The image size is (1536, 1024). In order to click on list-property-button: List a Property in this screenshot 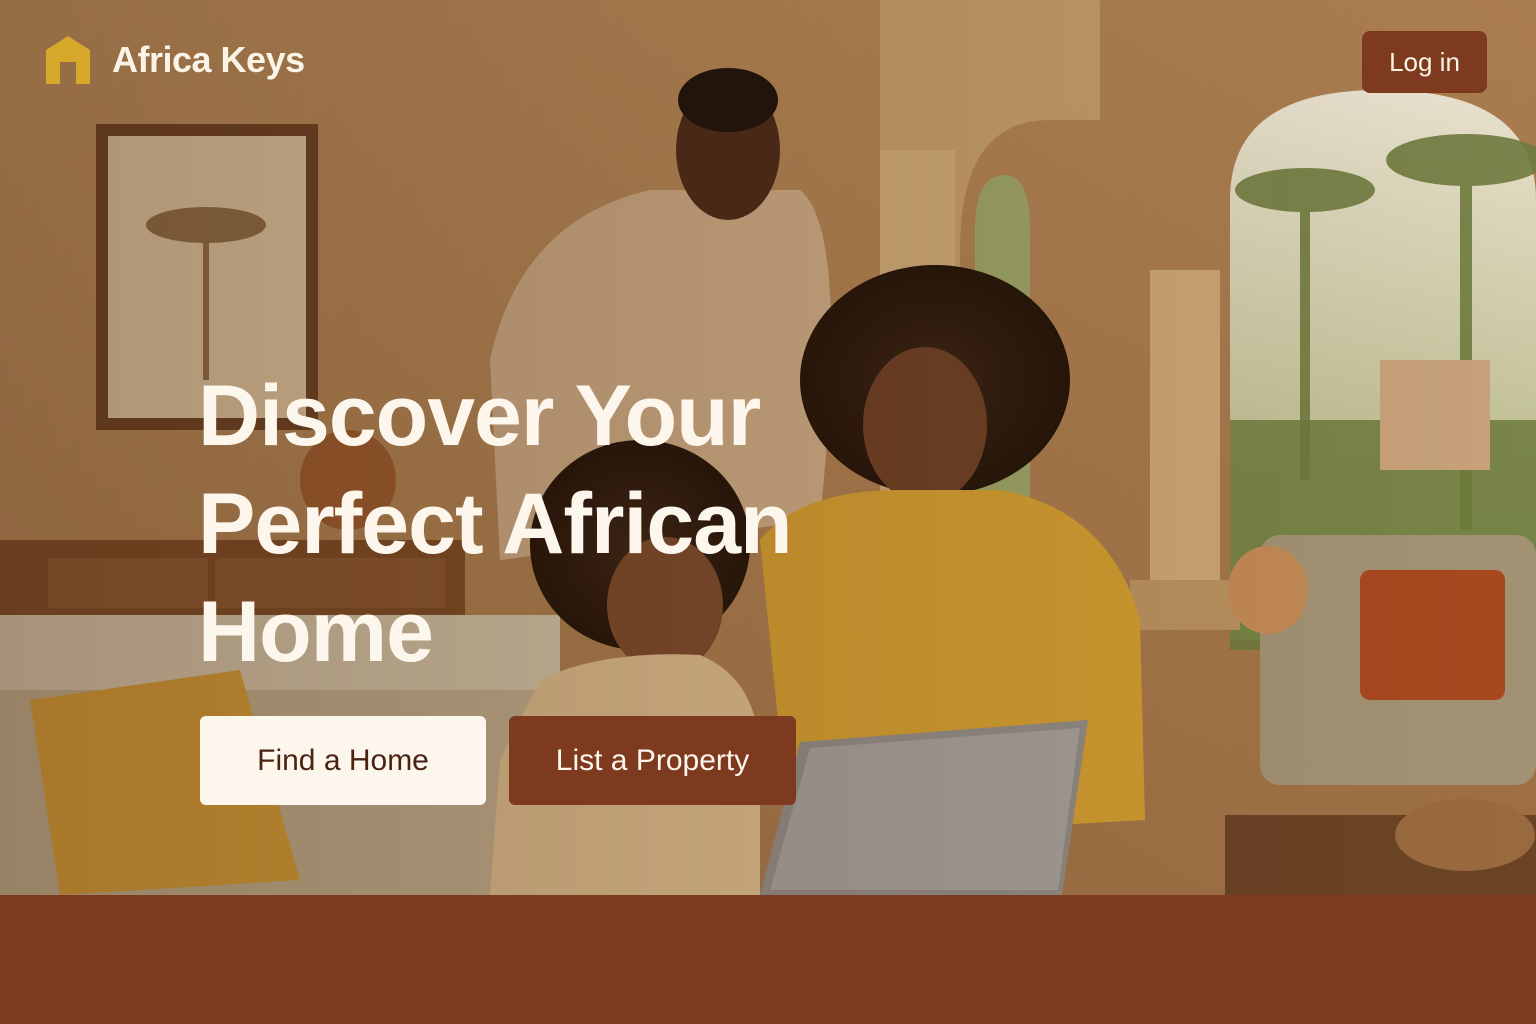, I will do `click(652, 760)`.